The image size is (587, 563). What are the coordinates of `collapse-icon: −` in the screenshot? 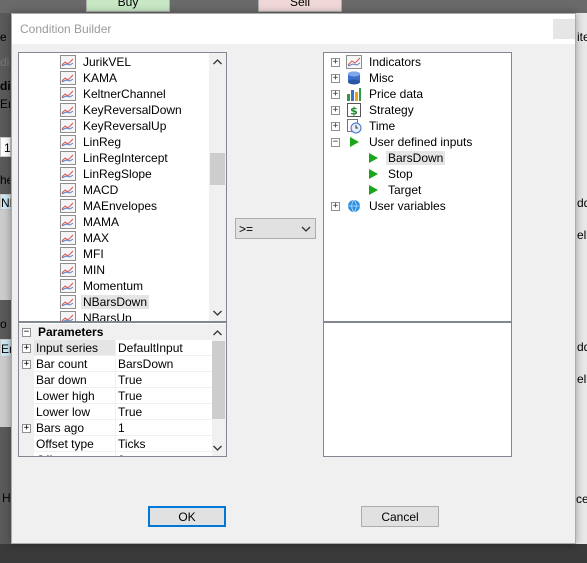 It's located at (335, 142).